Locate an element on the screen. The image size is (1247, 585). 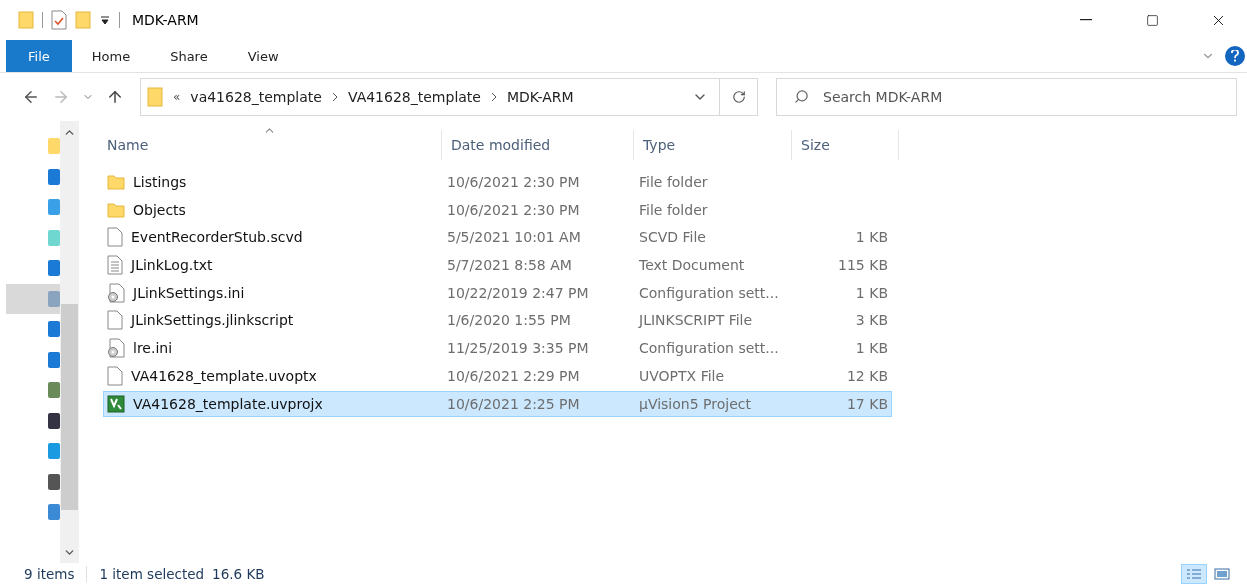
file-row: Listings 10/6/2021 2:30 PM File folder is located at coordinates (497, 182).